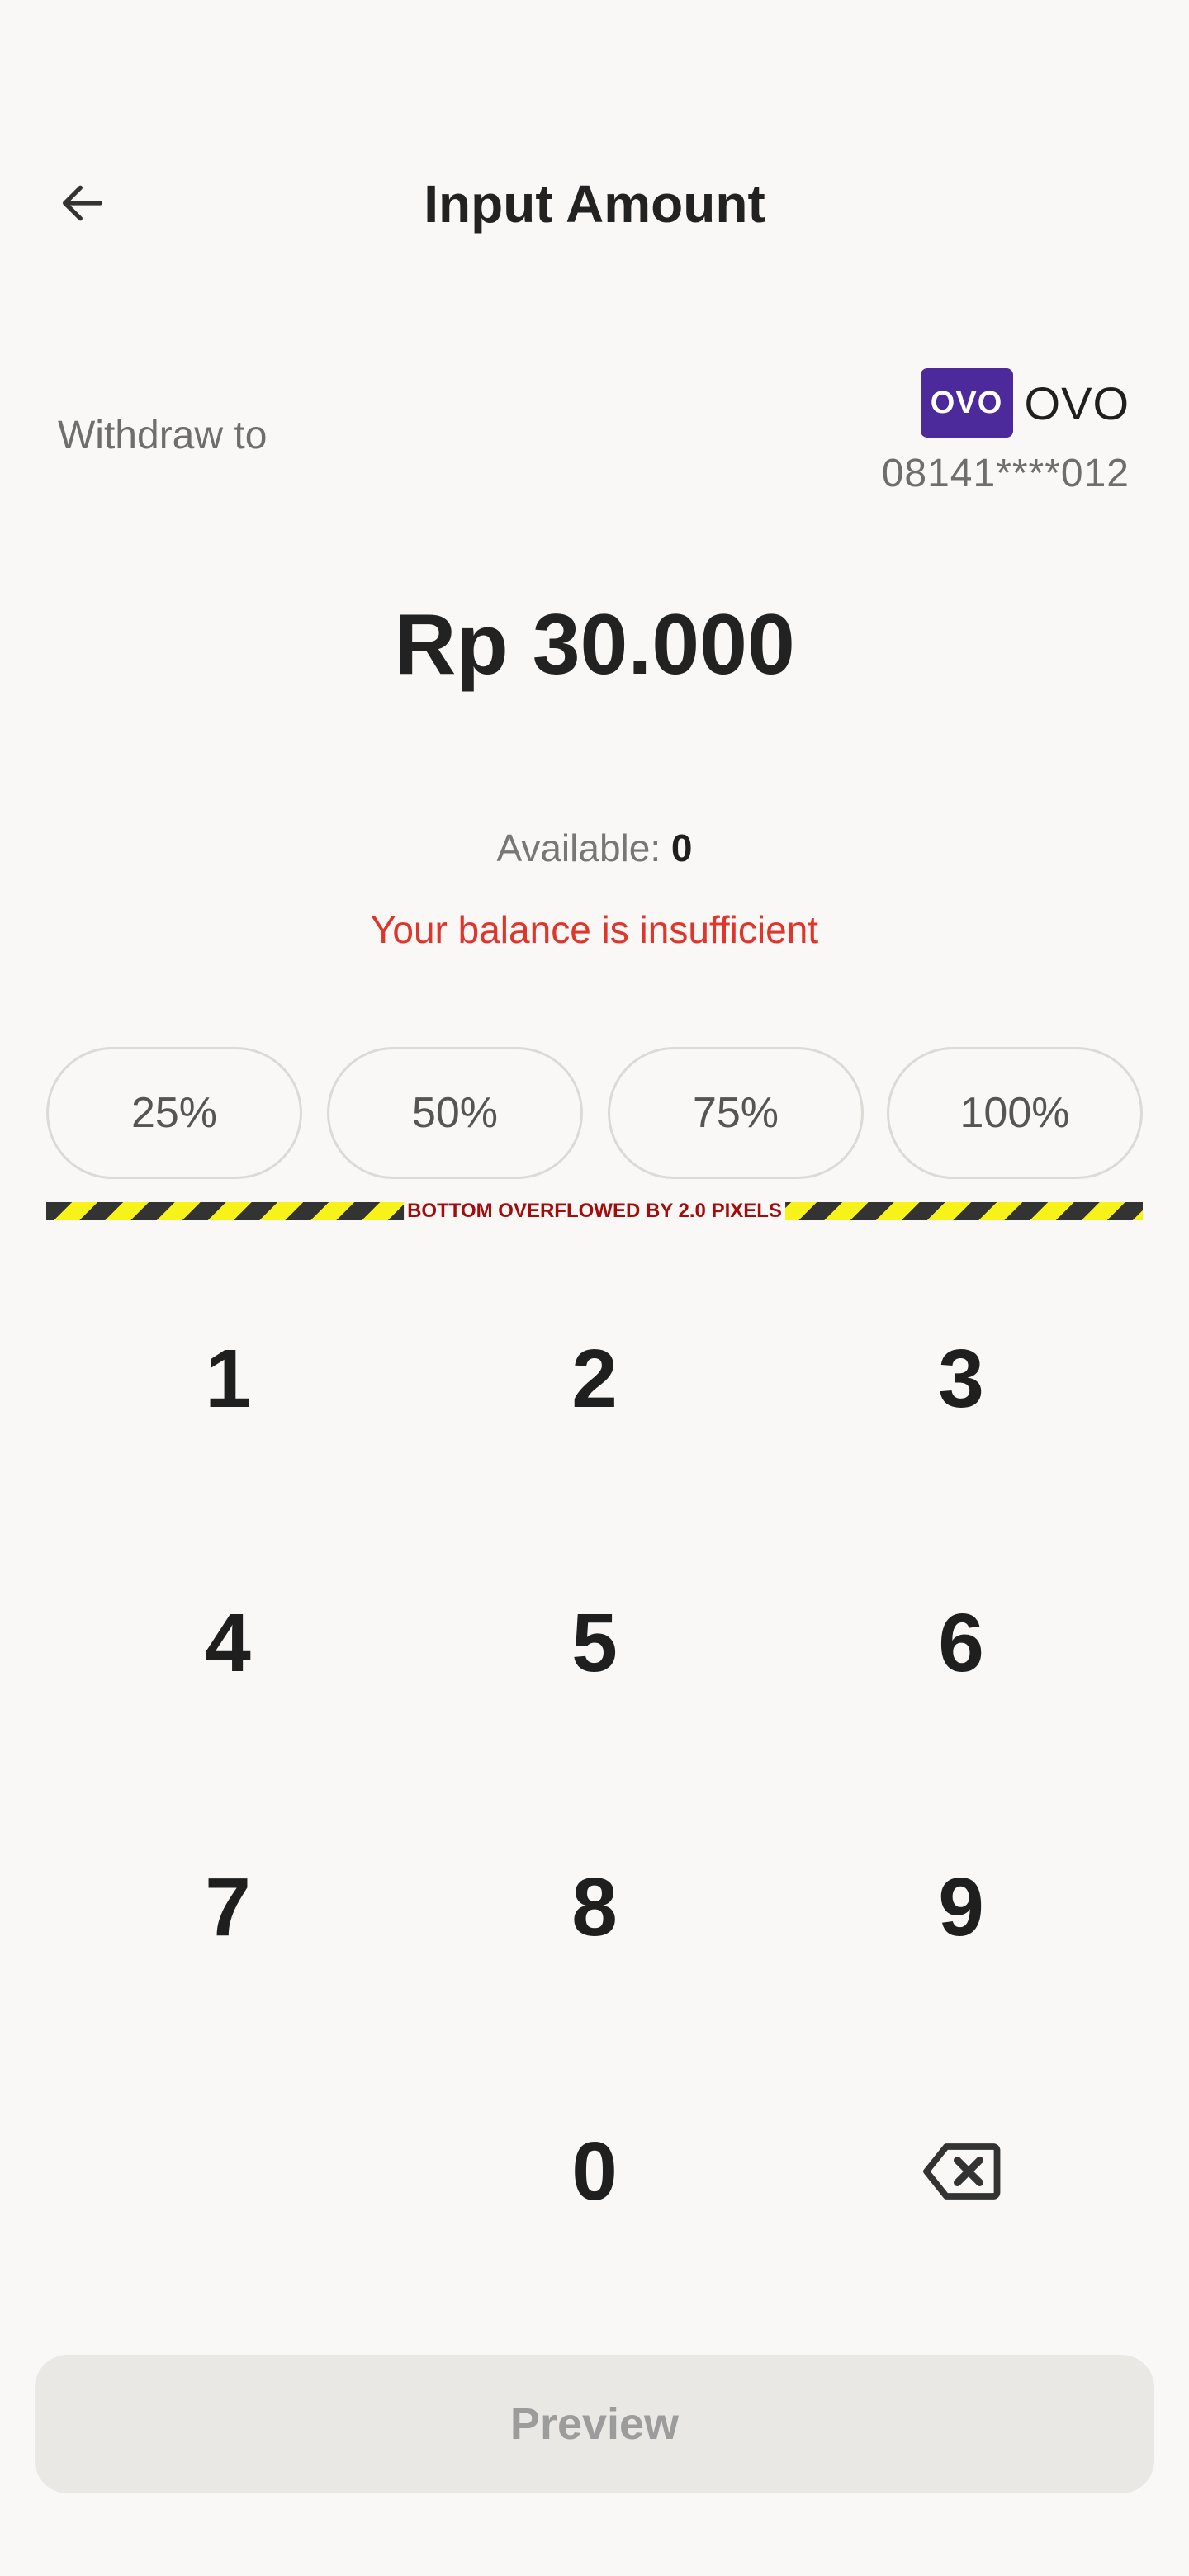 The height and width of the screenshot is (2576, 1189). What do you see at coordinates (1077, 402) in the screenshot?
I see `ovo-brand-name: OVO` at bounding box center [1077, 402].